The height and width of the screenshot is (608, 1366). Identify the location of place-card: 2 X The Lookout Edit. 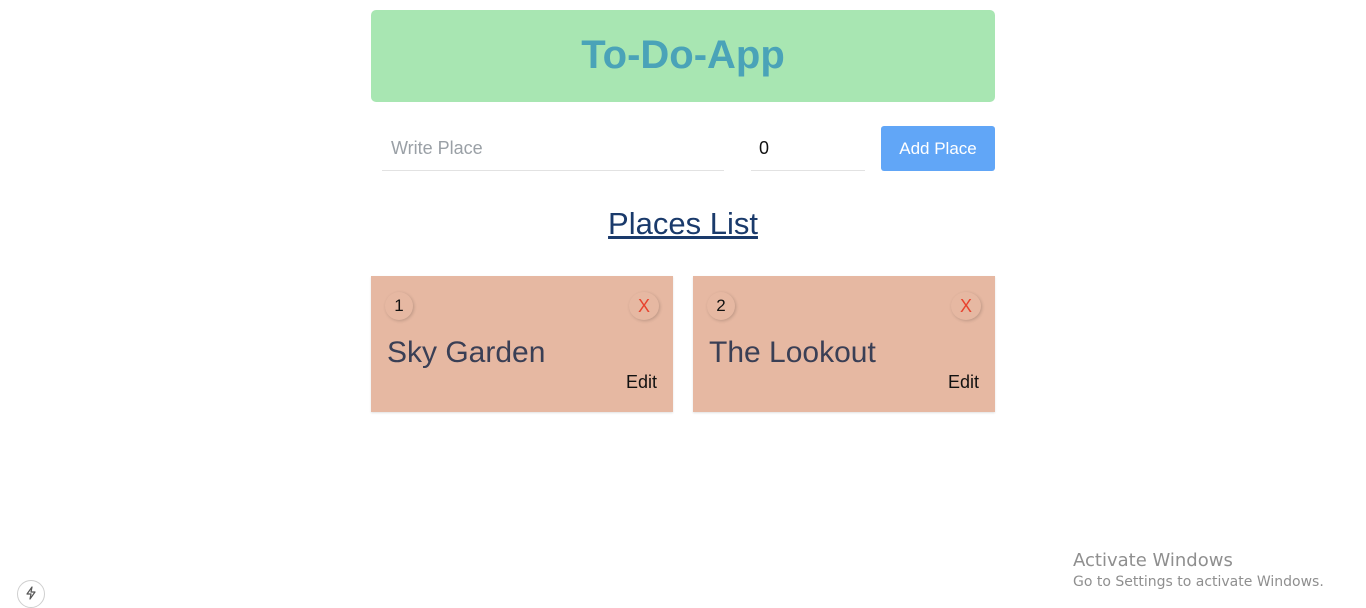
(844, 344).